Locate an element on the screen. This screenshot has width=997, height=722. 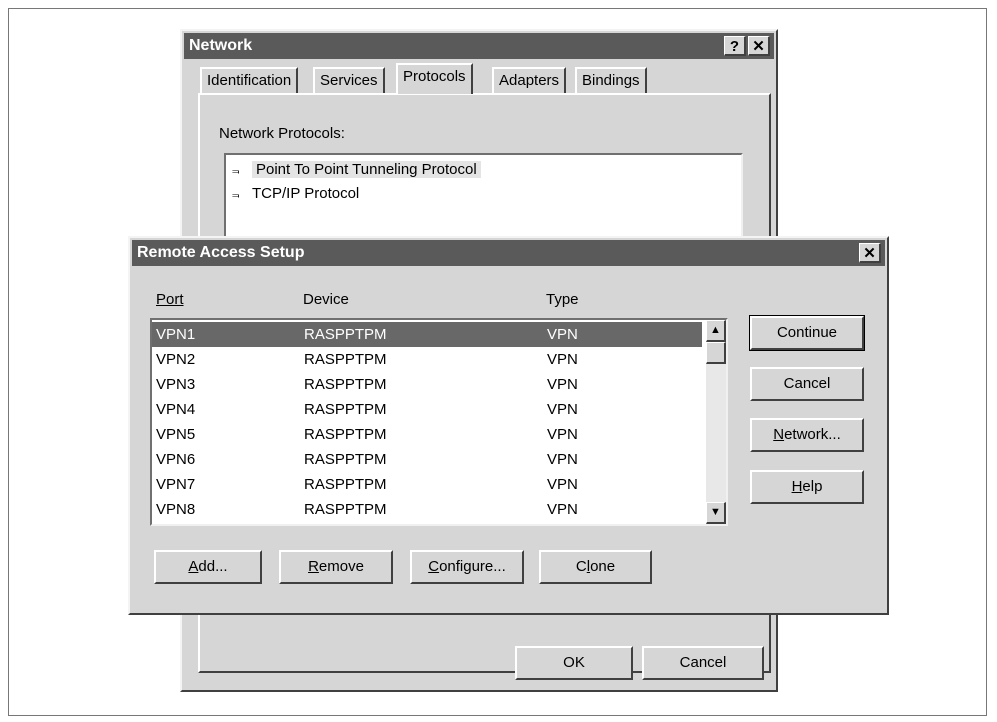
network-title: Network is located at coordinates (221, 45).